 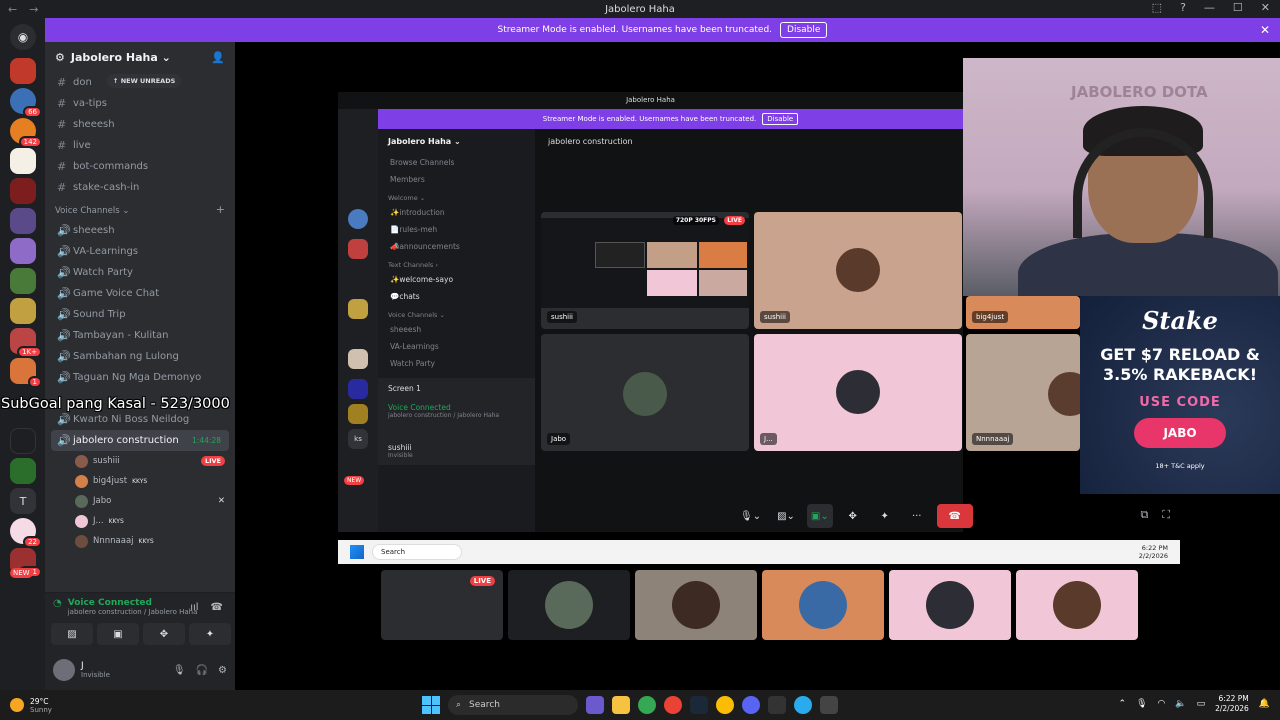 I want to click on voice-channel: 🔊 Watch Party, so click(x=140, y=272).